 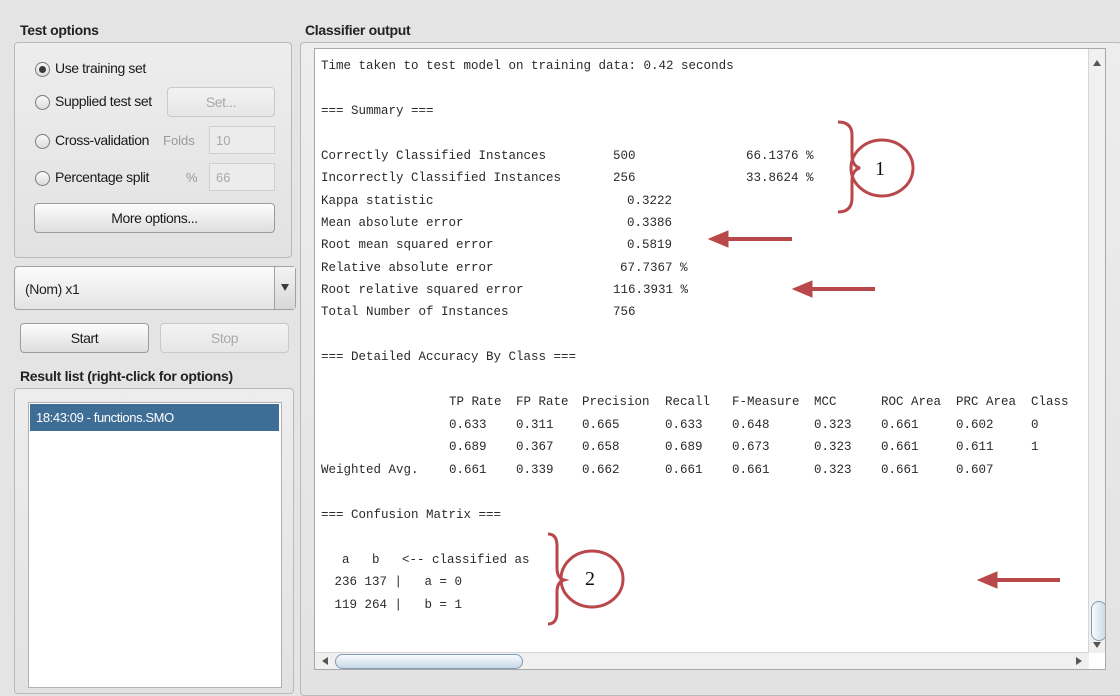 I want to click on summary-label: Relative absolute error, so click(x=407, y=268).